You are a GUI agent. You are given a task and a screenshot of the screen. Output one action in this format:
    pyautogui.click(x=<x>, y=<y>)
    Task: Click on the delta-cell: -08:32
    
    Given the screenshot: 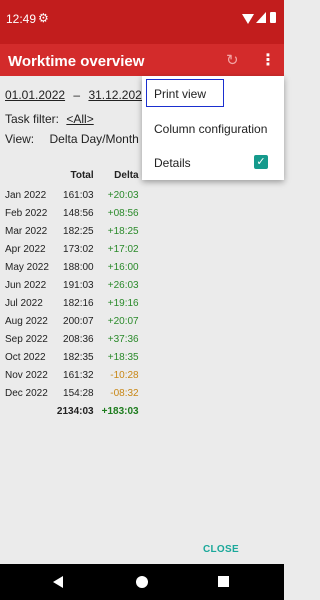 What is the action you would take?
    pyautogui.click(x=124, y=393)
    